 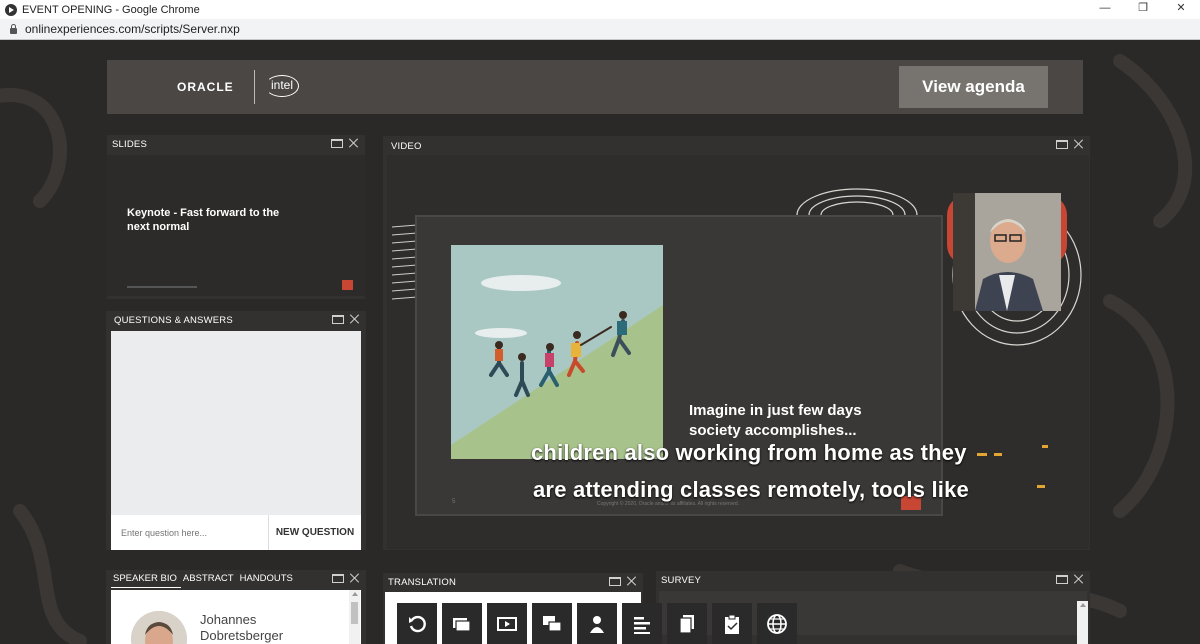 I want to click on restore-button: ❐, so click(x=1143, y=9).